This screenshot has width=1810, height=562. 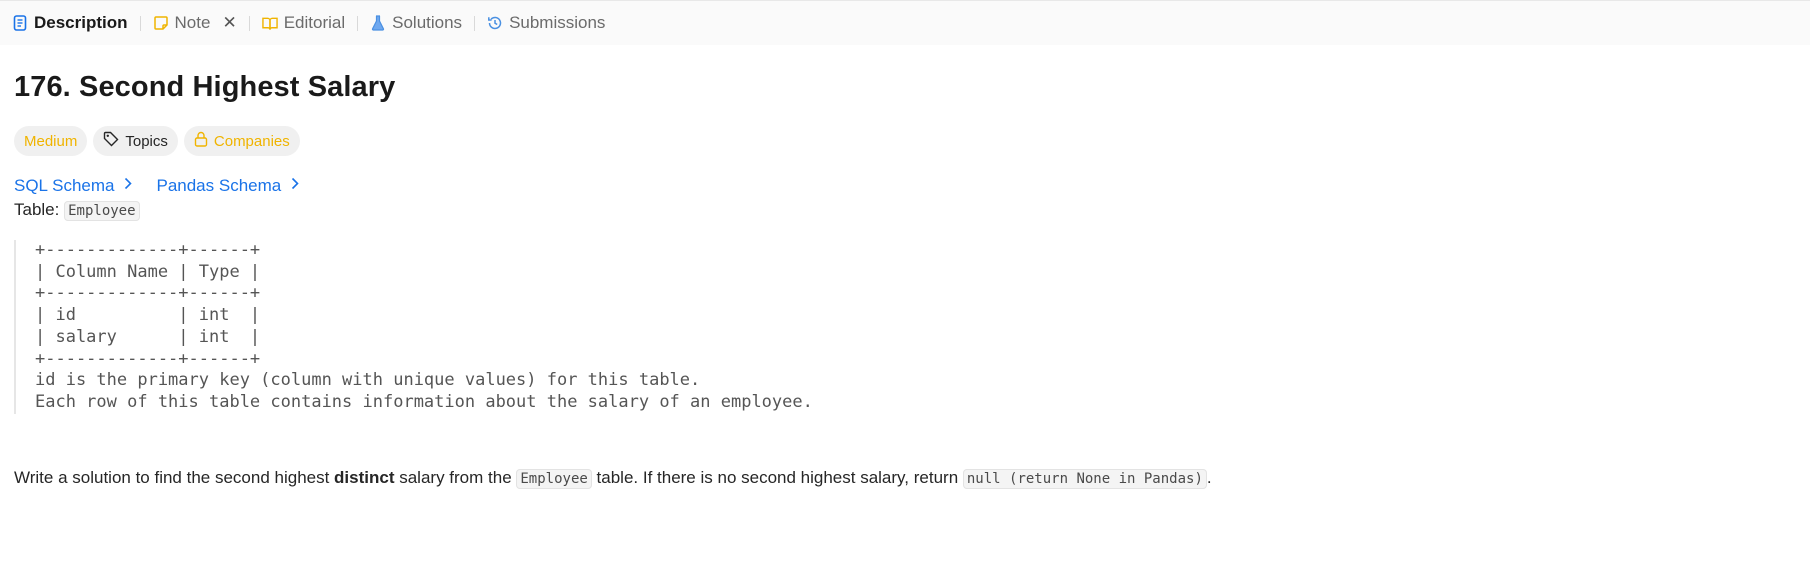 What do you see at coordinates (1084, 478) in the screenshot?
I see `desc-null-code: null (return None in Pandas)` at bounding box center [1084, 478].